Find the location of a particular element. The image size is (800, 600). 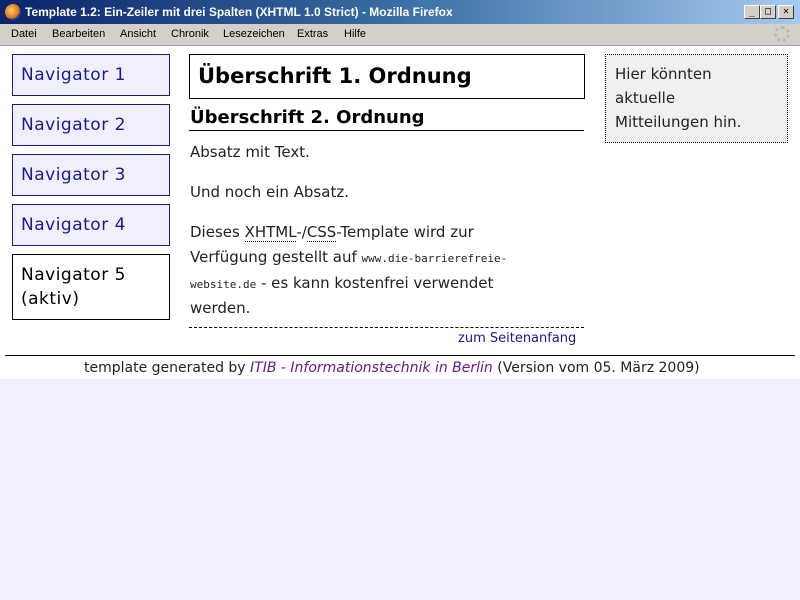

news-line-2: aktuelle is located at coordinates (645, 98).